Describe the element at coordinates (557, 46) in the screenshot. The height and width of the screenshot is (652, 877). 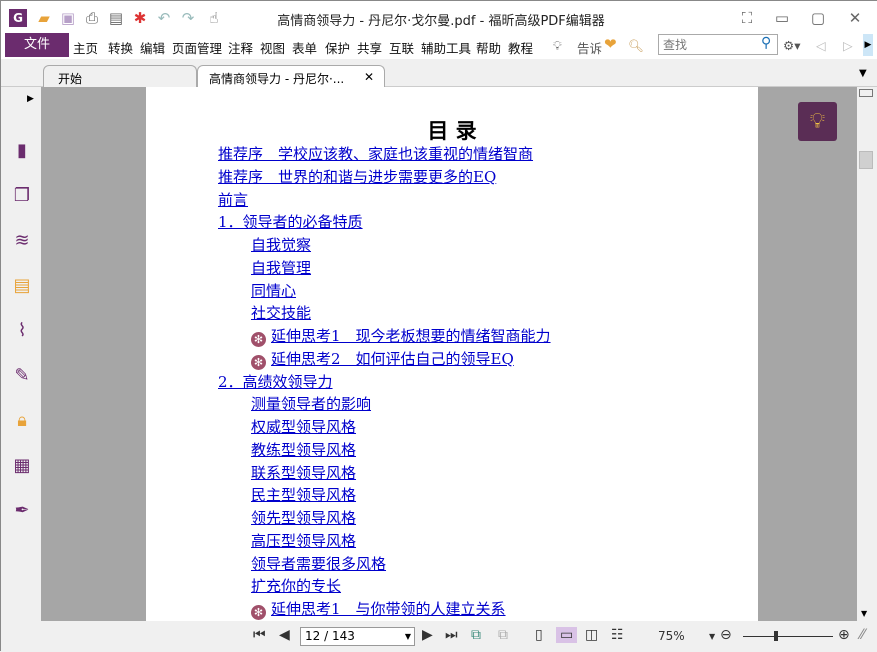
I see `lightbulb-icon: 💡︎` at that location.